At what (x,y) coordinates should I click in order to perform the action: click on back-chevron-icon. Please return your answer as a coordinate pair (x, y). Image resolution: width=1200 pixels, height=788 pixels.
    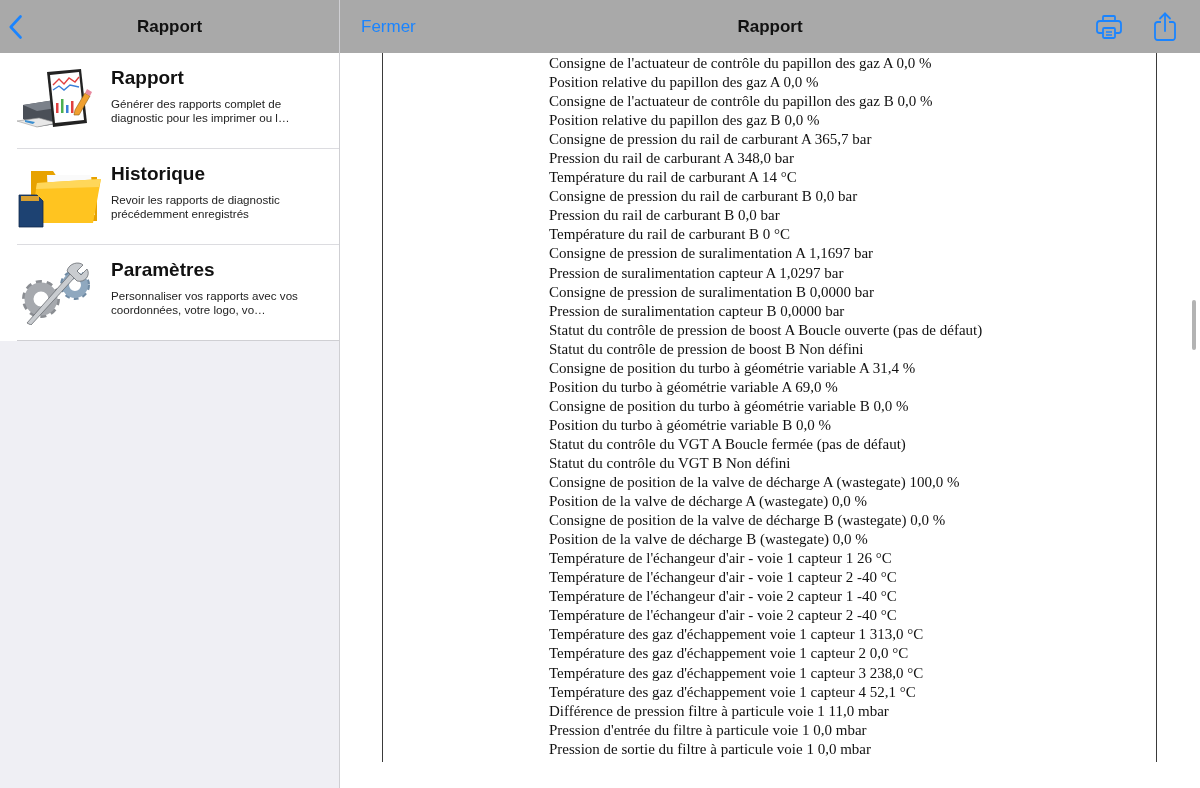
    Looking at the image, I should click on (15, 26).